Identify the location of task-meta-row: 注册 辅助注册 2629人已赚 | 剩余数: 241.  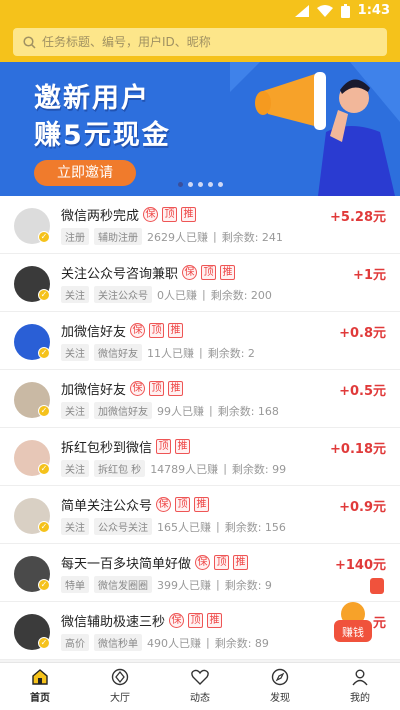
(172, 236).